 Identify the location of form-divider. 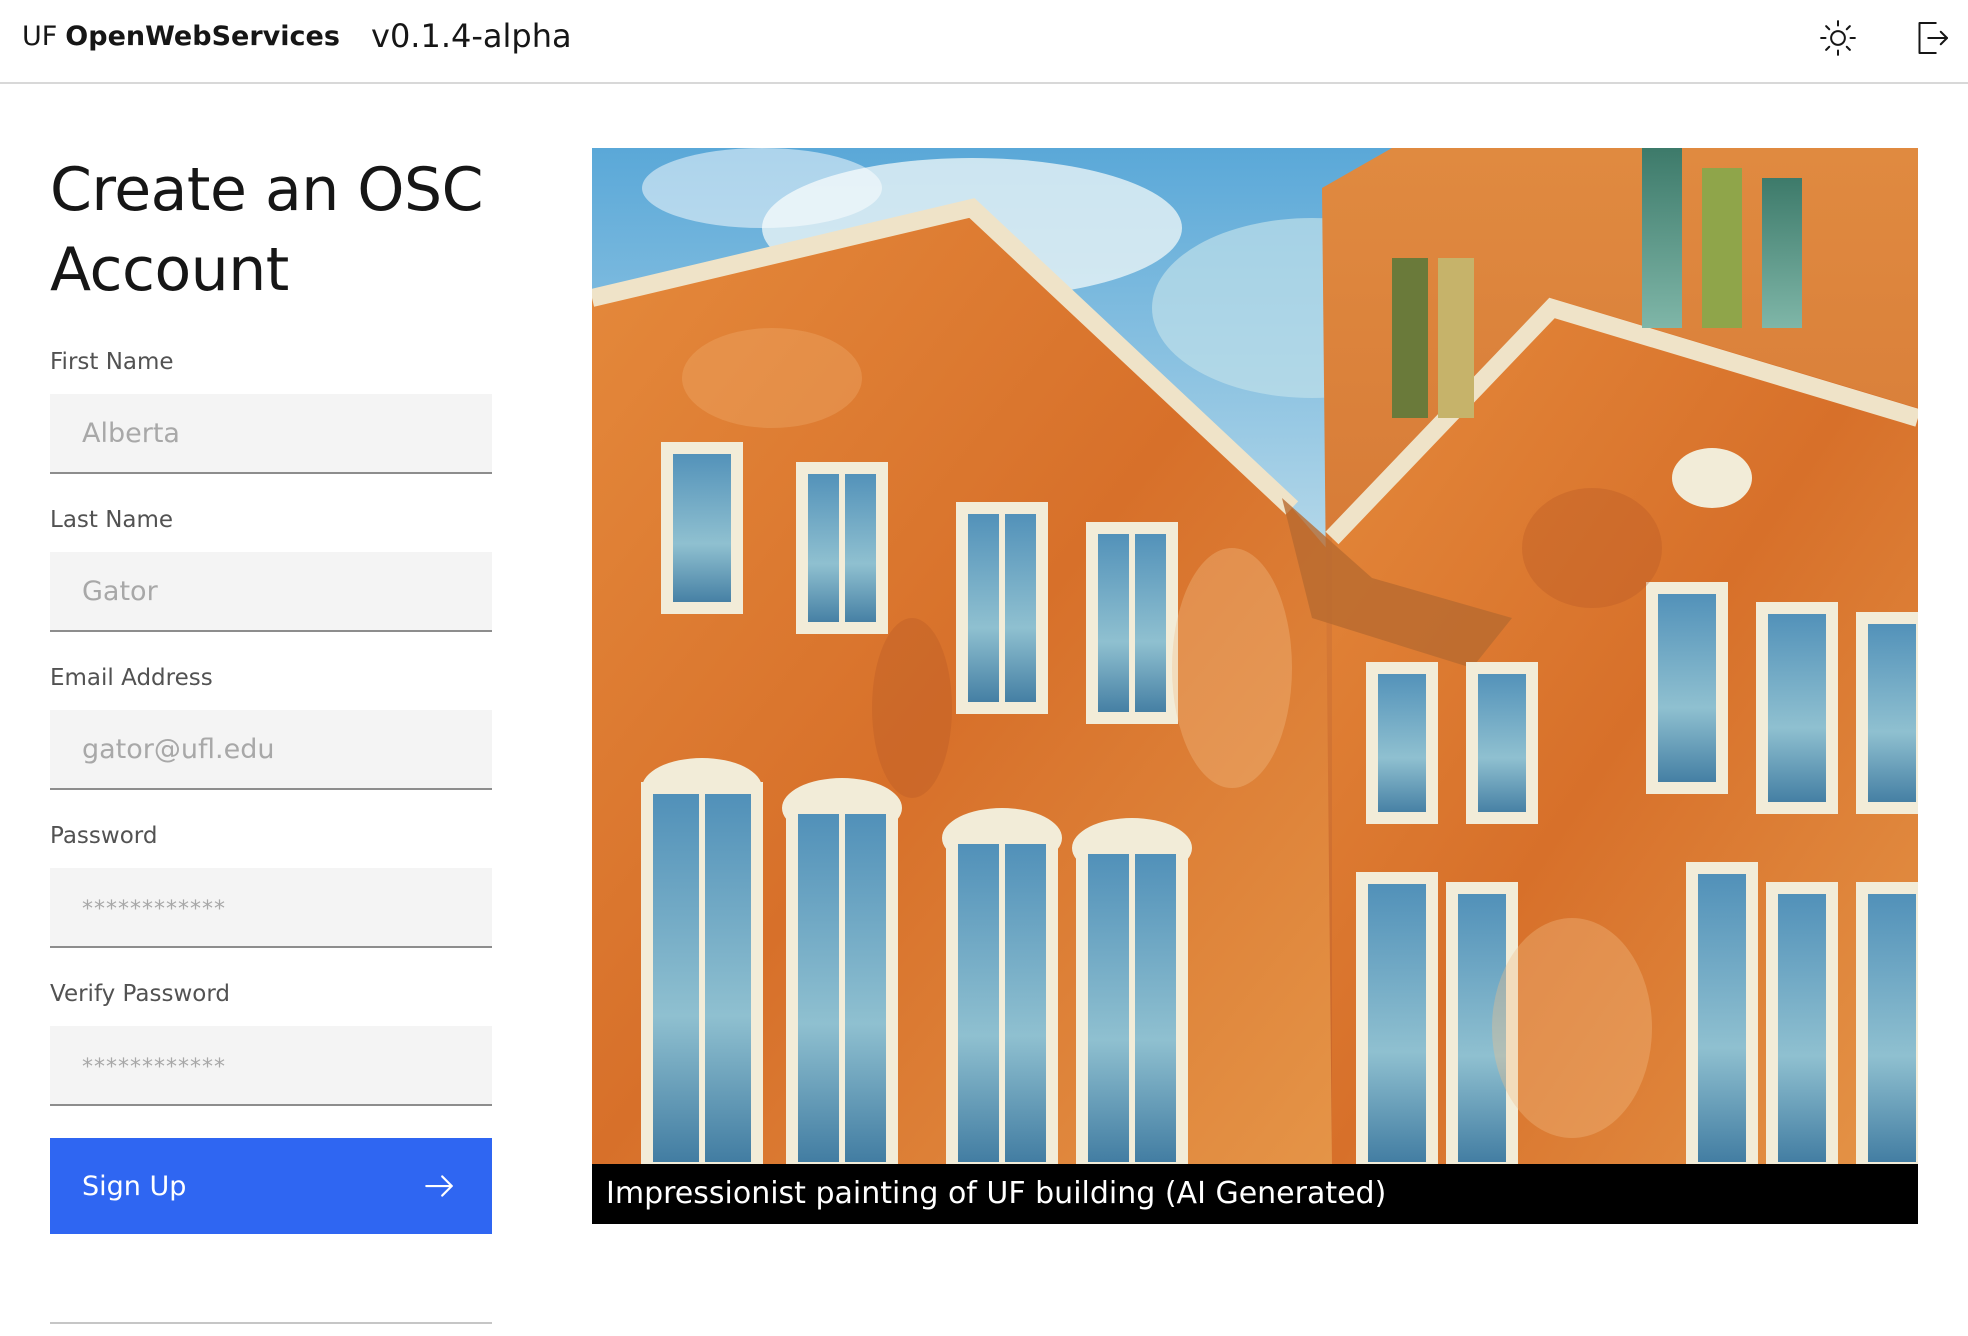
(271, 1323).